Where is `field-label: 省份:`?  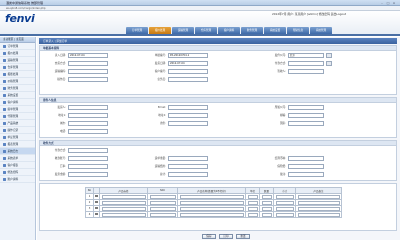
field-label: 省份: is located at coordinates (162, 123).